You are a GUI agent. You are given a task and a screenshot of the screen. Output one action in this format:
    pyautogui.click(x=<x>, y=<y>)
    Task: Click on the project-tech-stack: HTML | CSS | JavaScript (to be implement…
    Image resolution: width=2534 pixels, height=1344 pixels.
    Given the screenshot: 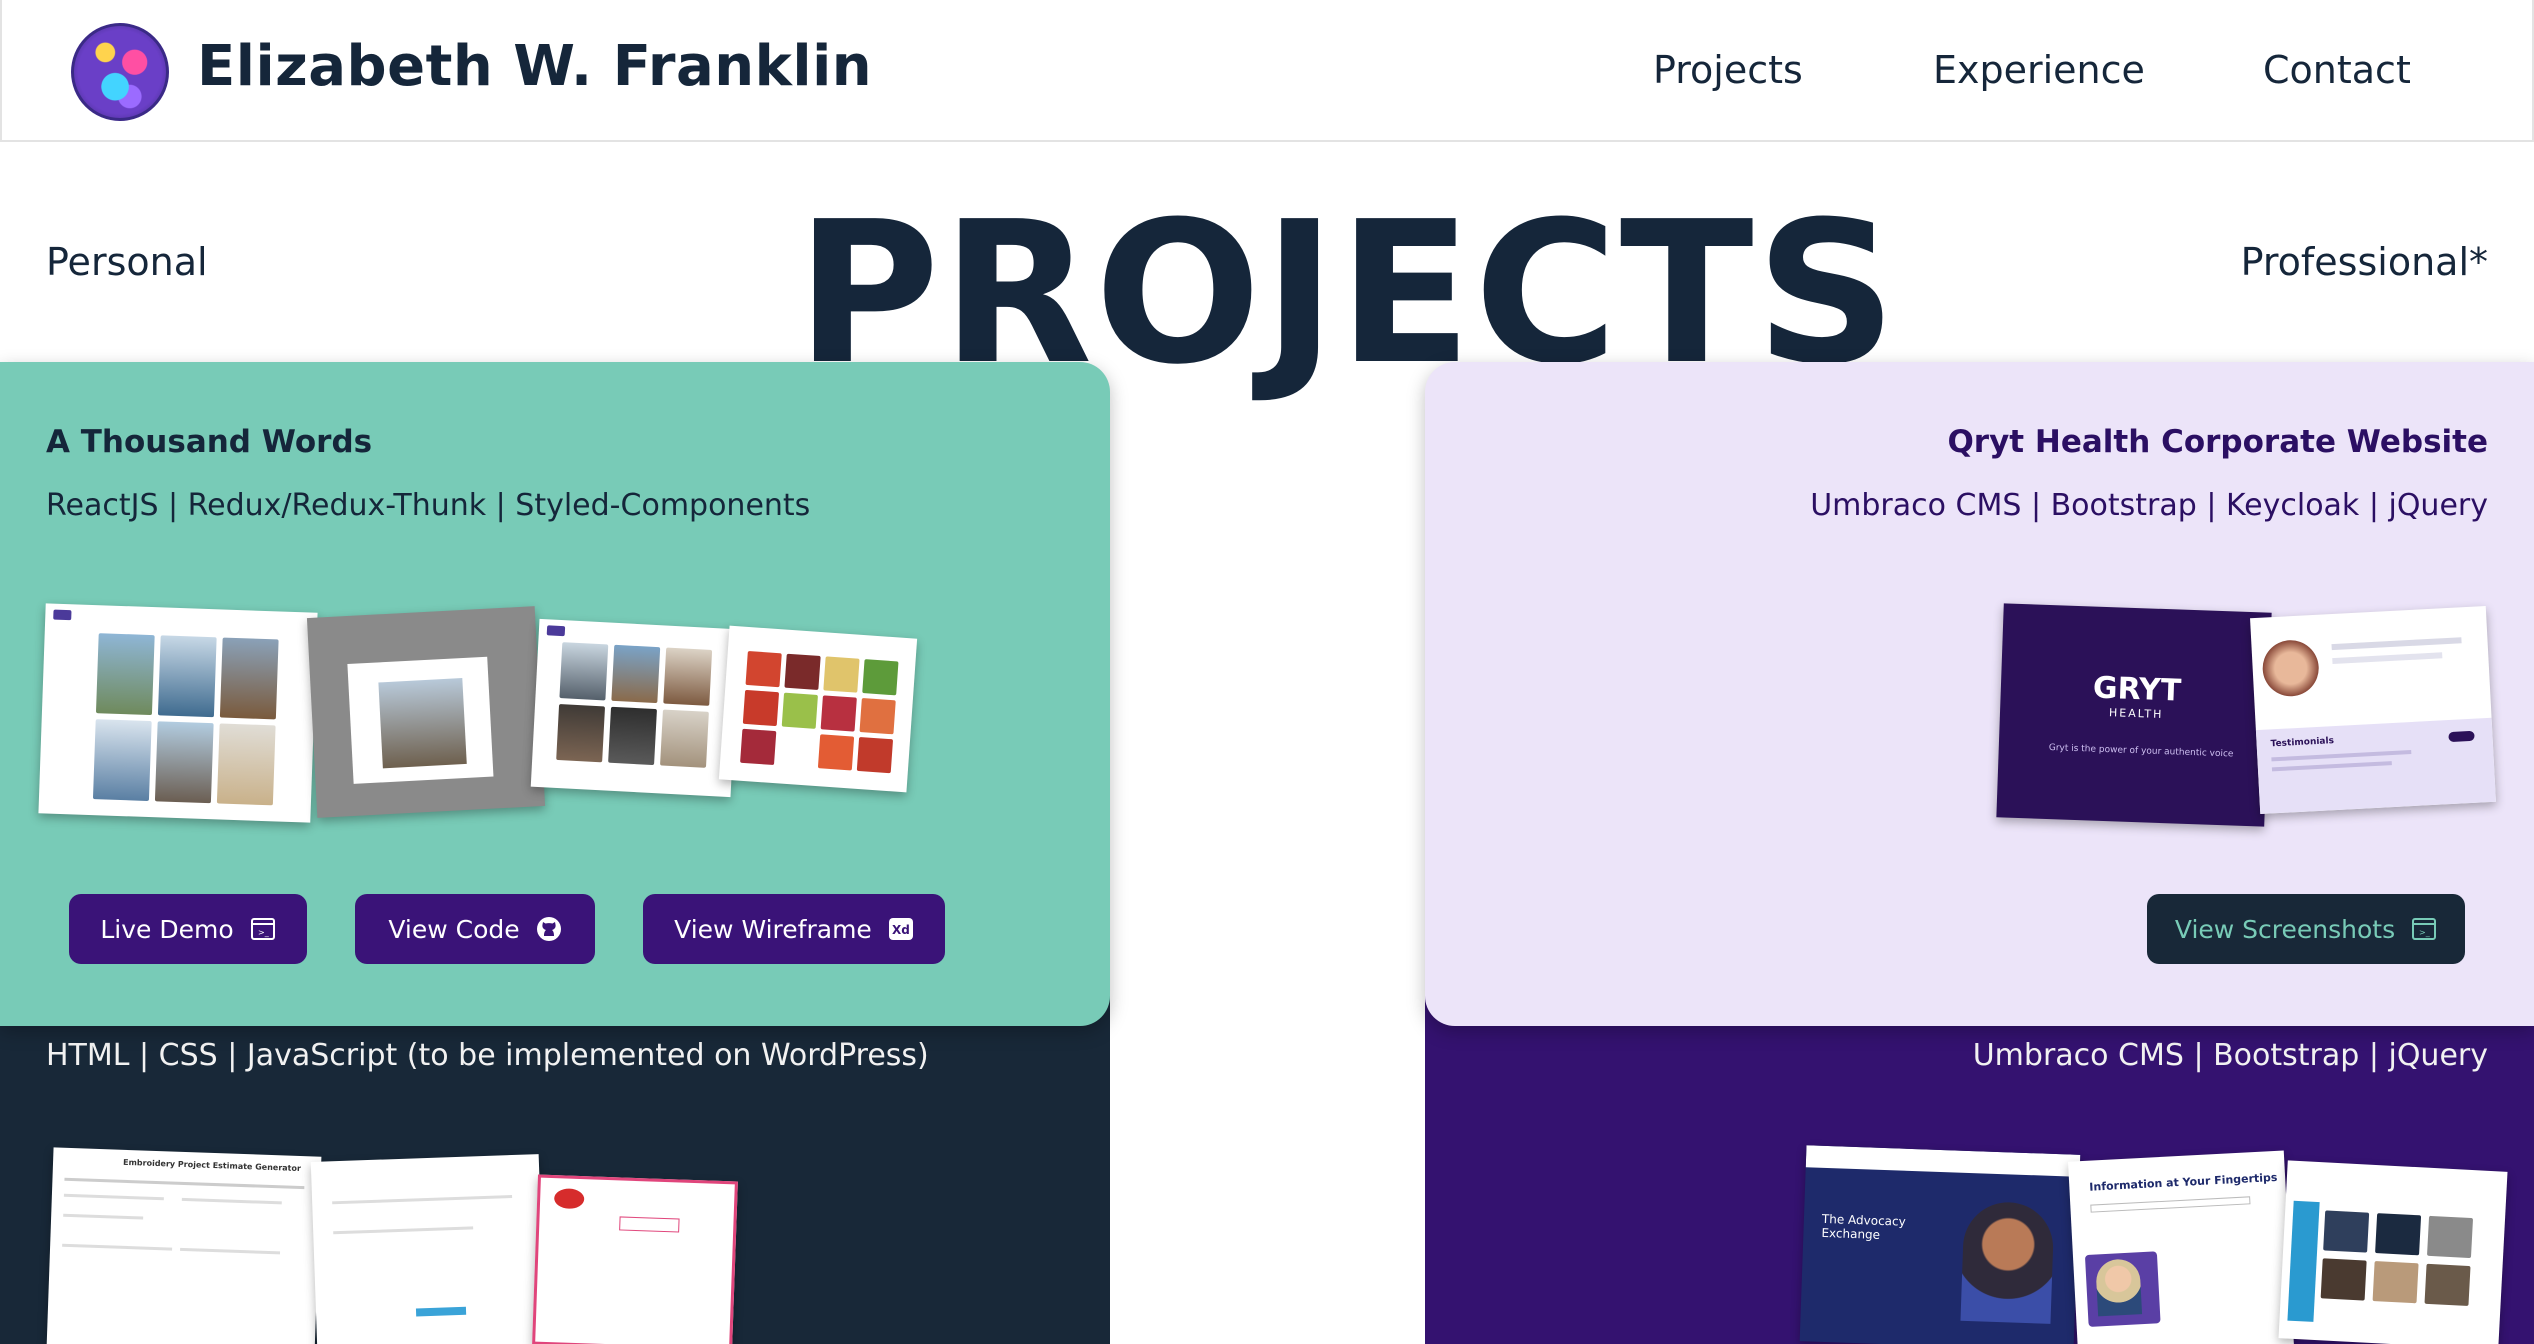 What is the action you would take?
    pyautogui.click(x=487, y=1055)
    